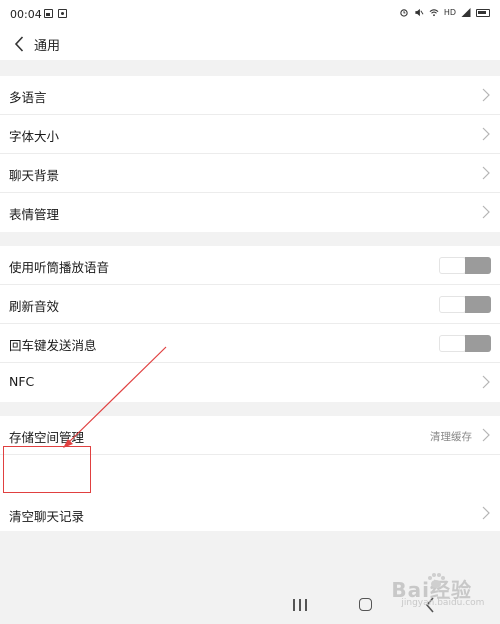 This screenshot has width=500, height=624. Describe the element at coordinates (19, 44) in the screenshot. I see `back-arrow-icon` at that location.